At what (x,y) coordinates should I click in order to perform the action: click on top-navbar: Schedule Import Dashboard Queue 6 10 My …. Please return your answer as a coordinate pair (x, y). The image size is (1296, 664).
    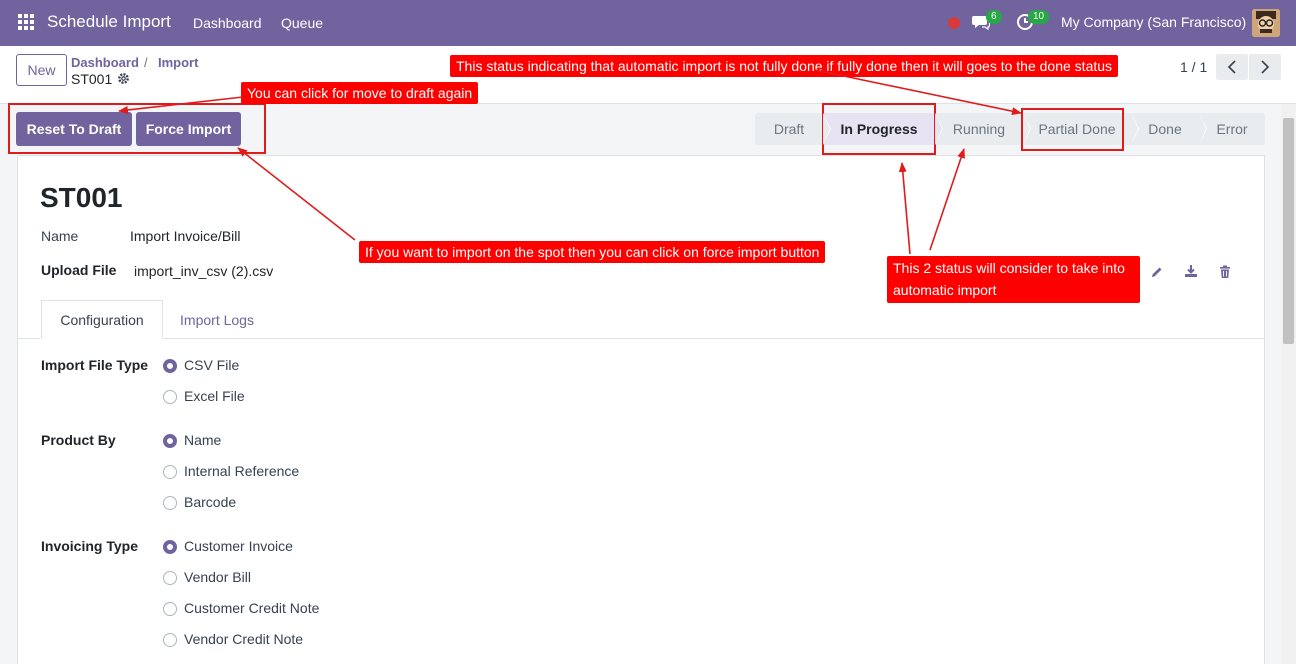
    Looking at the image, I should click on (648, 23).